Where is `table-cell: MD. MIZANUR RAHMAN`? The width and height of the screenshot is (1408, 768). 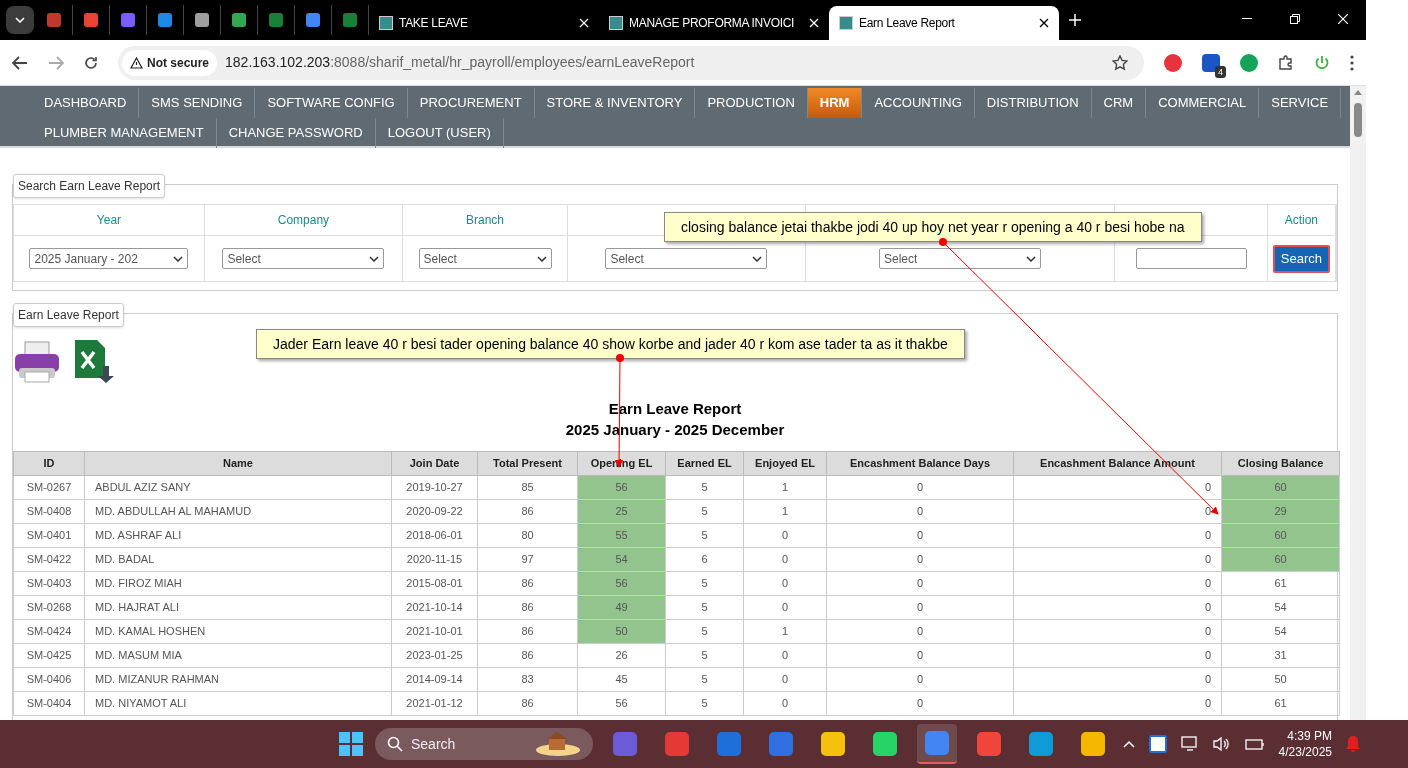 table-cell: MD. MIZANUR RAHMAN is located at coordinates (238, 679).